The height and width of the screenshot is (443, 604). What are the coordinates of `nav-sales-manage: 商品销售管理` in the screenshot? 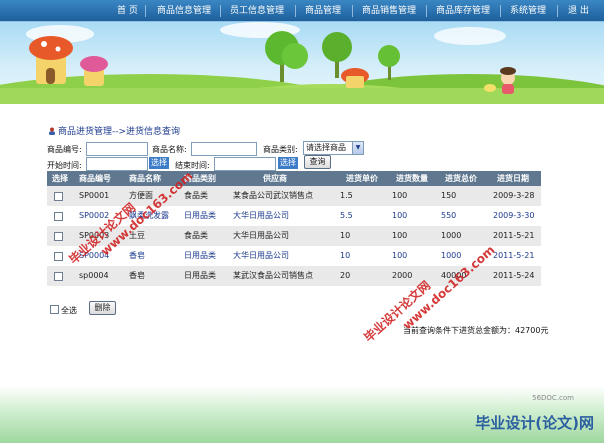 It's located at (389, 11).